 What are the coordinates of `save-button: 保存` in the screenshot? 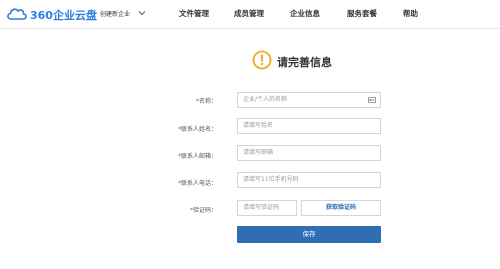 It's located at (309, 234).